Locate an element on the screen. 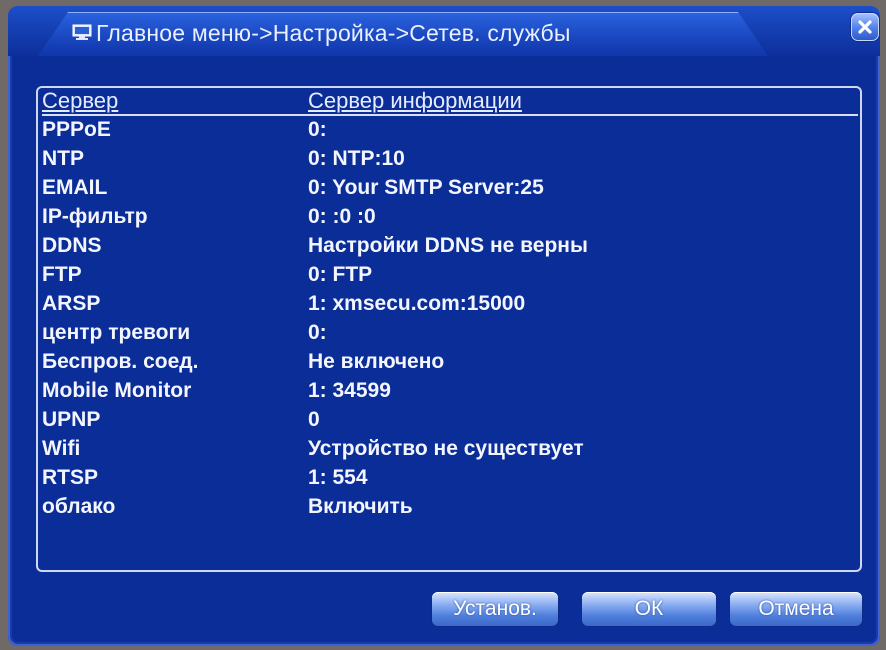 This screenshot has width=886, height=650. service-info: Включить is located at coordinates (360, 506).